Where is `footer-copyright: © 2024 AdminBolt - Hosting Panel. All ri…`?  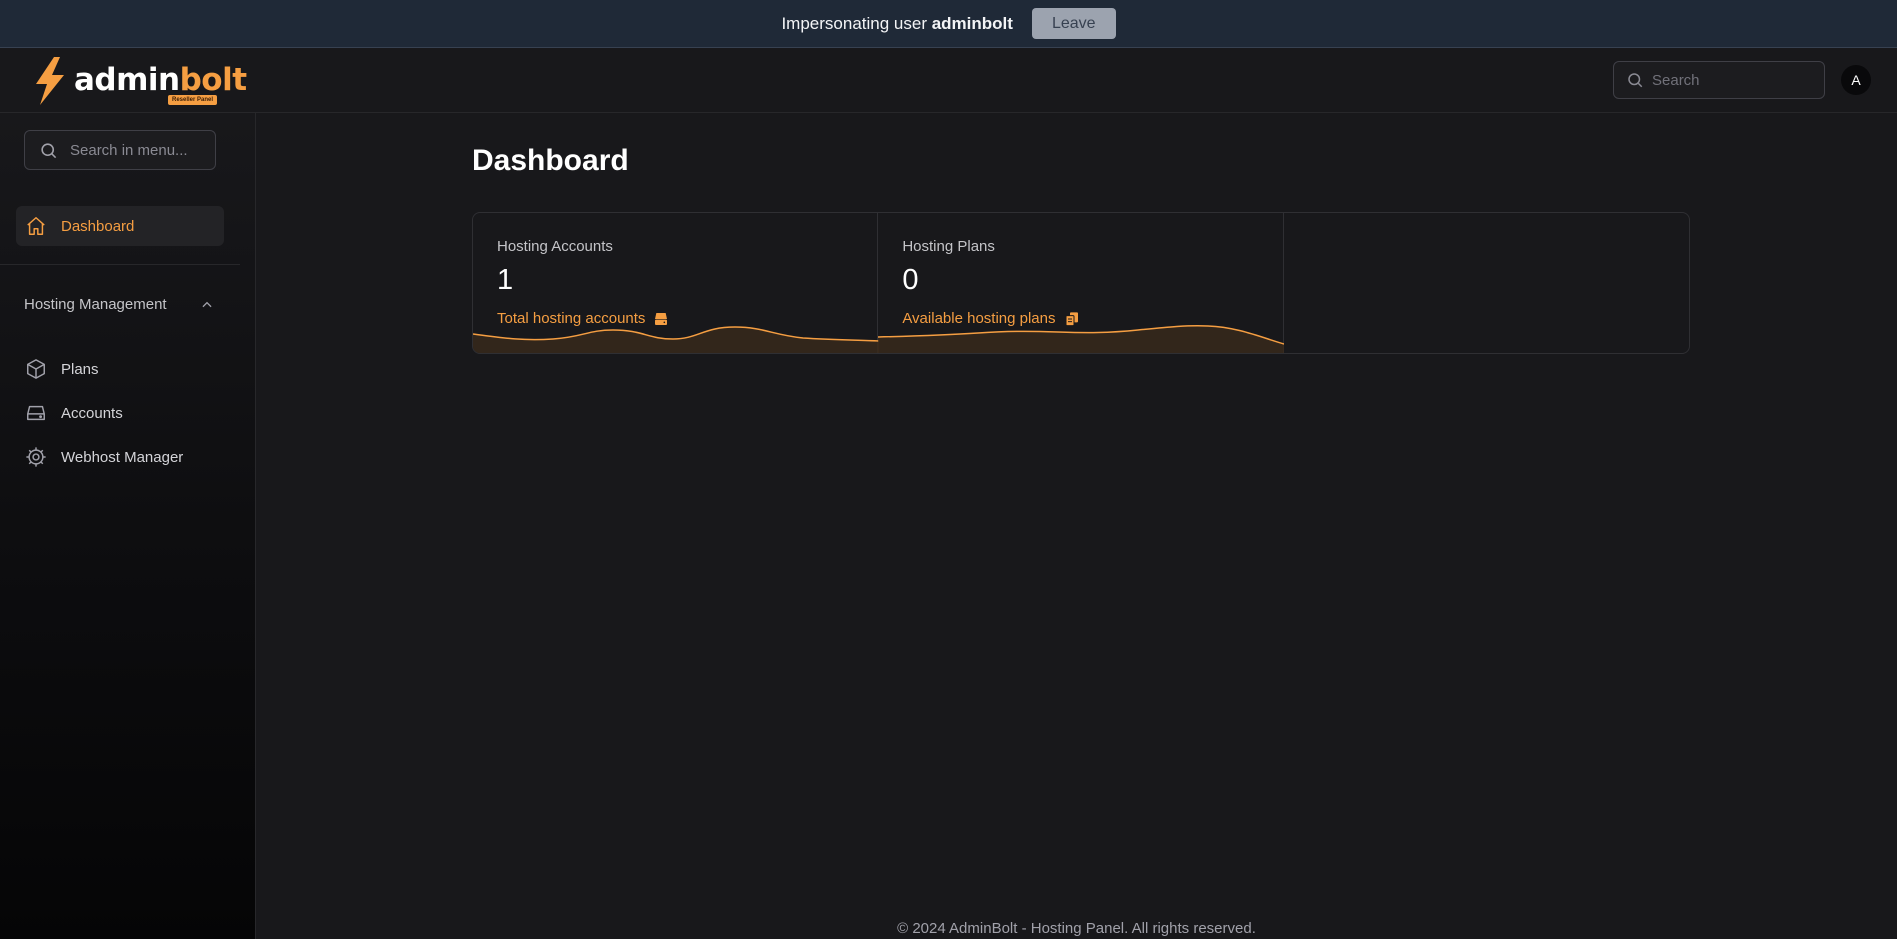 footer-copyright: © 2024 AdminBolt - Hosting Panel. All ri… is located at coordinates (1076, 928).